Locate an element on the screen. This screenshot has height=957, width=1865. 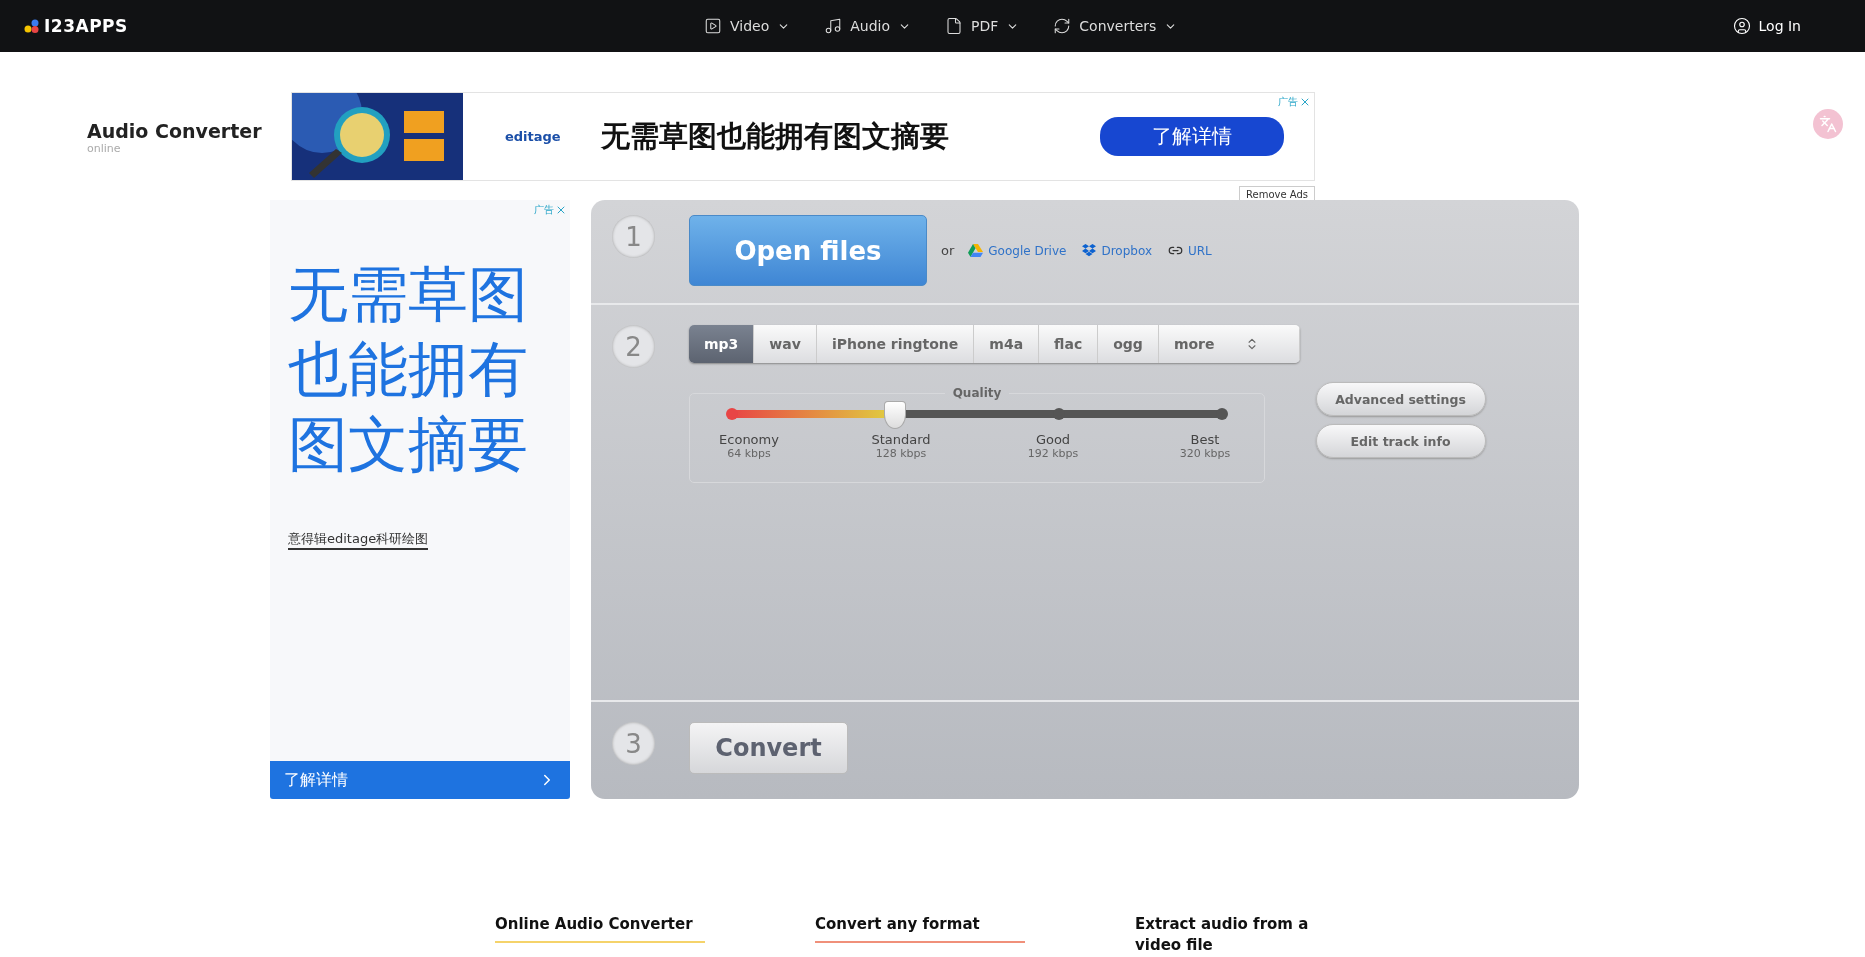
bitrate-text: 64 kbps is located at coordinates (749, 453).